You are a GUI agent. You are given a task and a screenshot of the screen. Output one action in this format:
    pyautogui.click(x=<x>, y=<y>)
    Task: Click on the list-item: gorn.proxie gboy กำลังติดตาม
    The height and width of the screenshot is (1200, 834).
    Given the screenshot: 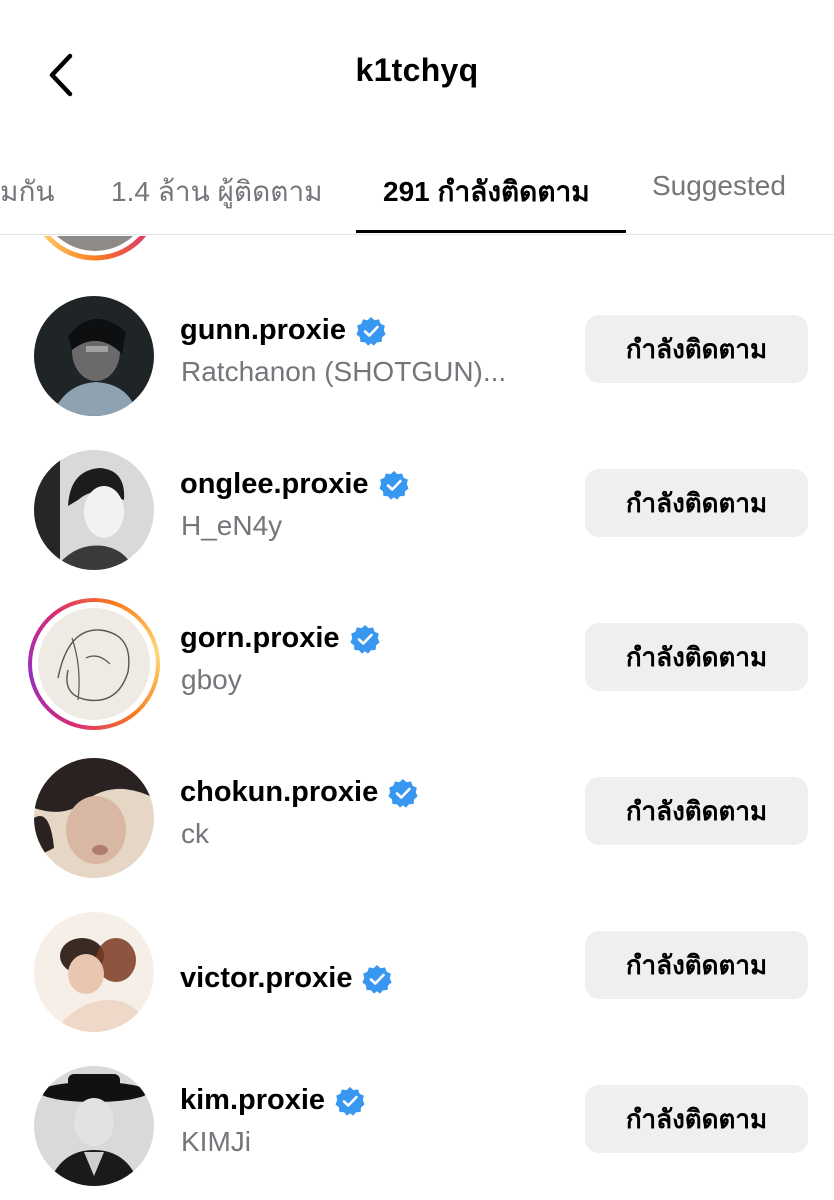 What is the action you would take?
    pyautogui.click(x=417, y=675)
    